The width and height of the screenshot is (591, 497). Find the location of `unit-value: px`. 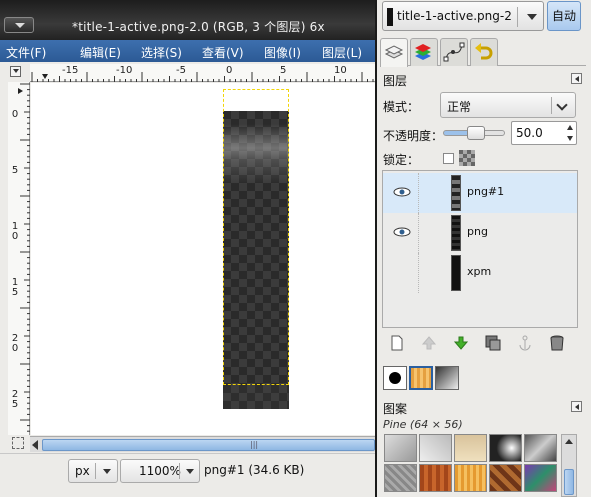

unit-value: px is located at coordinates (82, 471).